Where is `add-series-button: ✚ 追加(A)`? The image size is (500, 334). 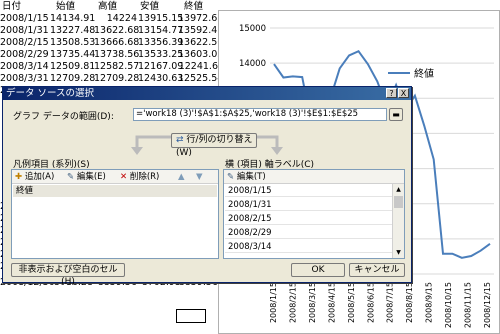
add-series-button: ✚ 追加(A) is located at coordinates (34, 177).